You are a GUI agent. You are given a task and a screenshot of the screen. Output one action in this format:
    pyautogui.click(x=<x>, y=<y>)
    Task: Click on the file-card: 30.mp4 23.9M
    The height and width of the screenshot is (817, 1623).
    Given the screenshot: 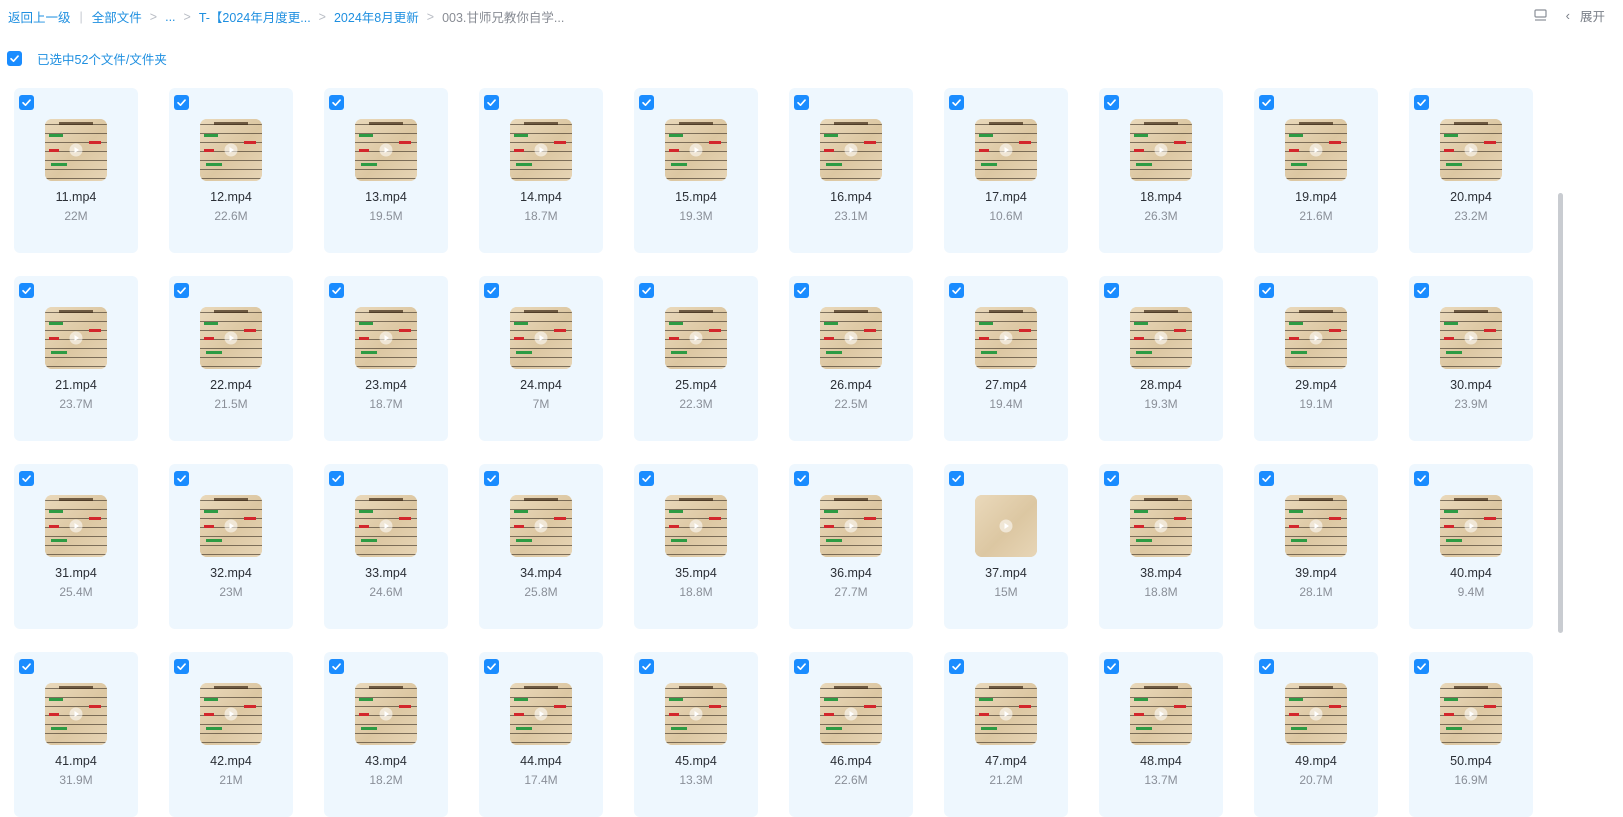 What is the action you would take?
    pyautogui.click(x=1471, y=358)
    